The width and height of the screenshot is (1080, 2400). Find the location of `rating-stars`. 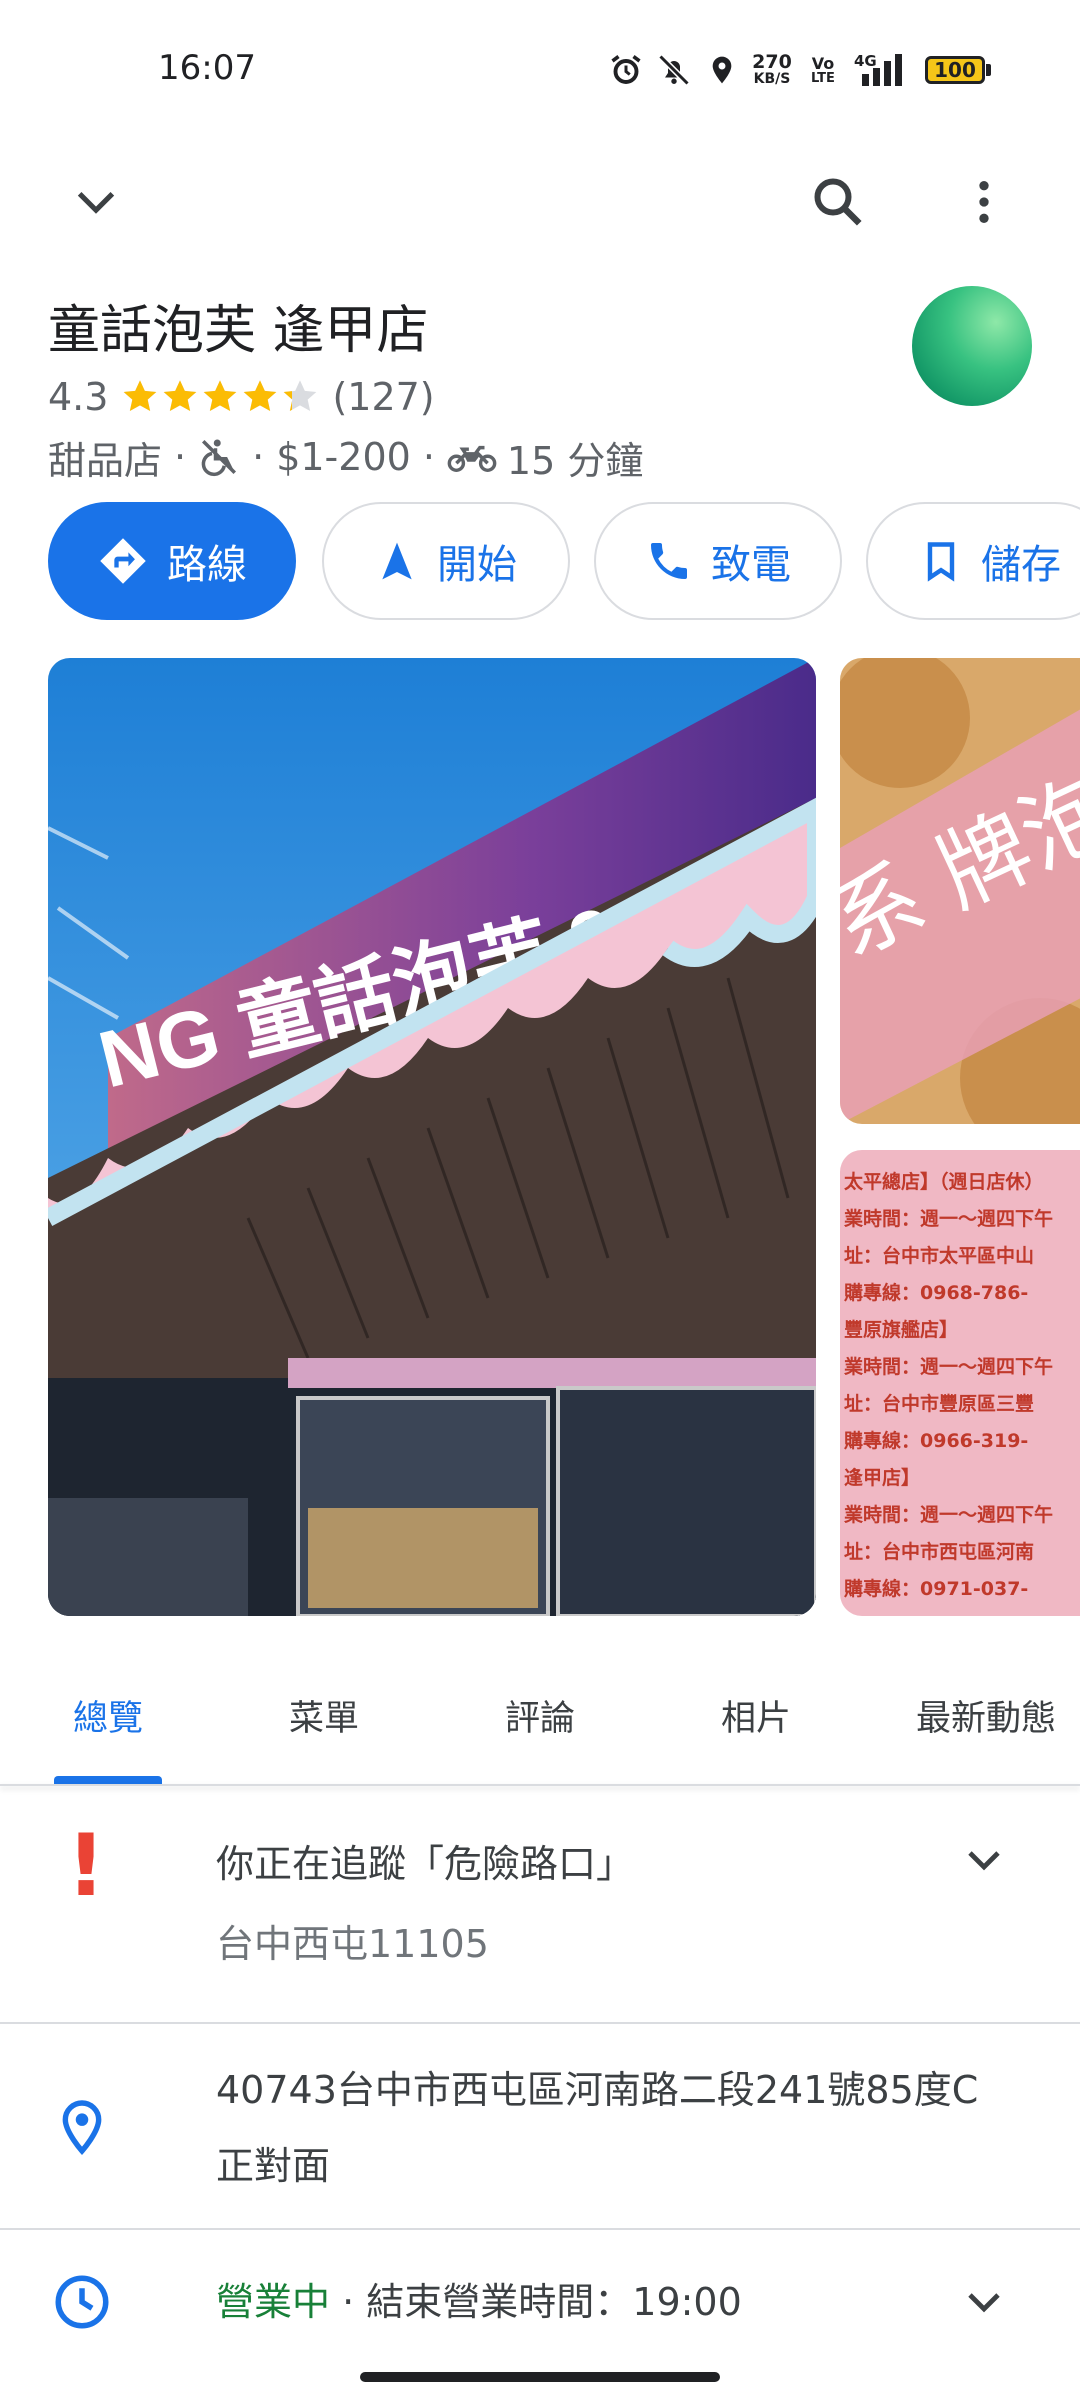

rating-stars is located at coordinates (220, 397).